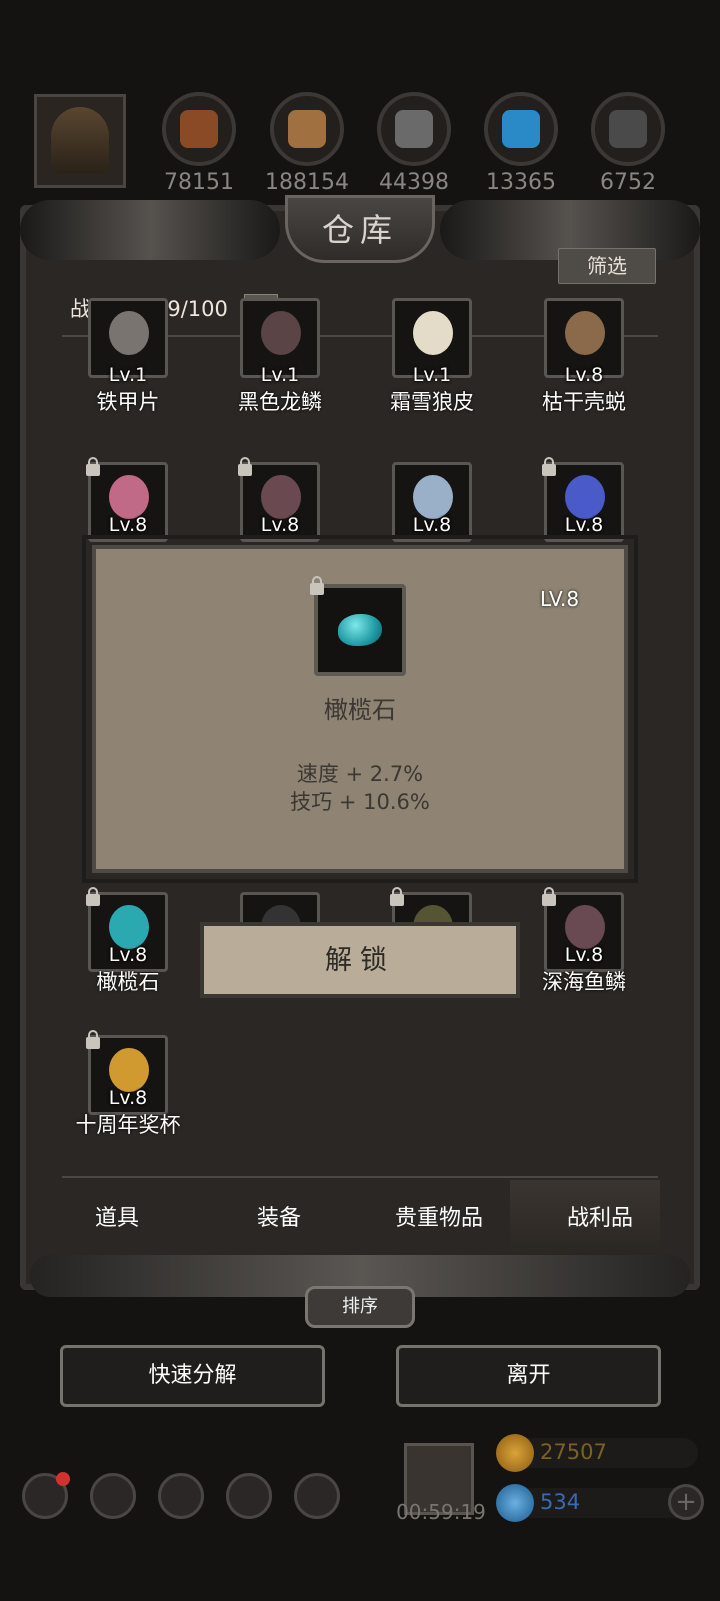 Image resolution: width=720 pixels, height=1601 pixels. I want to click on gift-timer: 00:59:19, so click(441, 1512).